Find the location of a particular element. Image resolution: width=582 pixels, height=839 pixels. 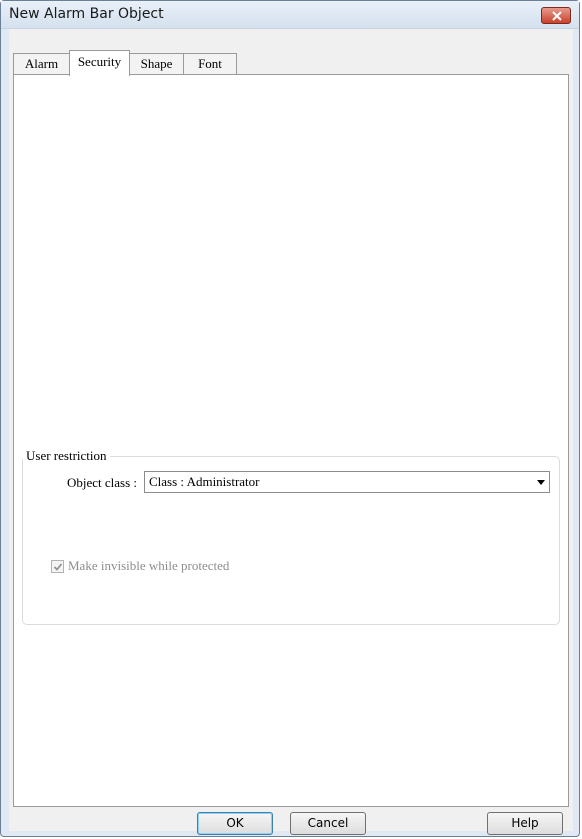

ok-button: OK is located at coordinates (235, 823).